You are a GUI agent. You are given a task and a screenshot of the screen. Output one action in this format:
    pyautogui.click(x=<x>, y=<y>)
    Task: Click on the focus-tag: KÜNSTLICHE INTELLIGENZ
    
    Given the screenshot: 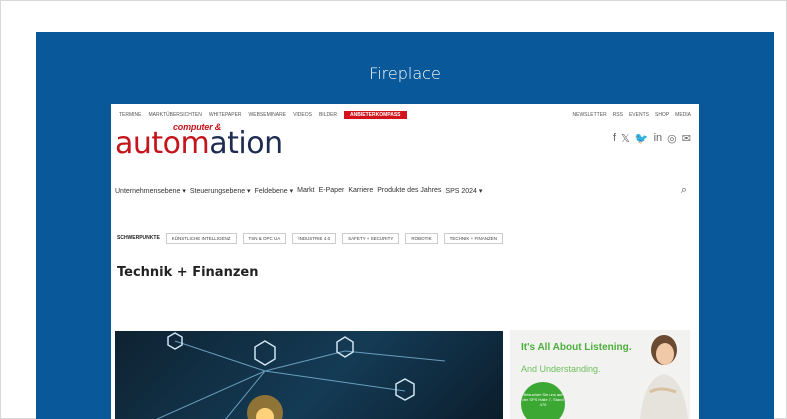 What is the action you would take?
    pyautogui.click(x=201, y=238)
    